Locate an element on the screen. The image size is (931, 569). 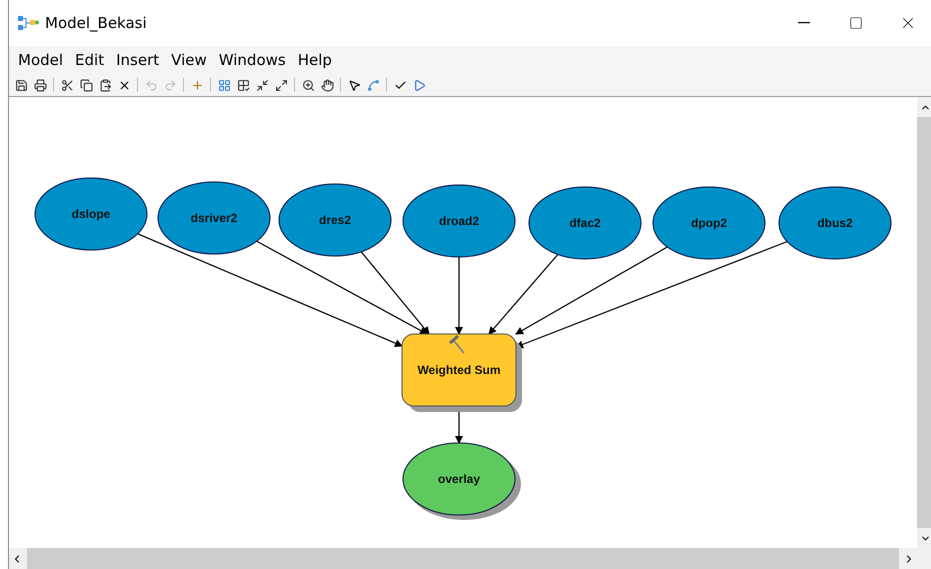
input-node: dfac2 is located at coordinates (585, 223).